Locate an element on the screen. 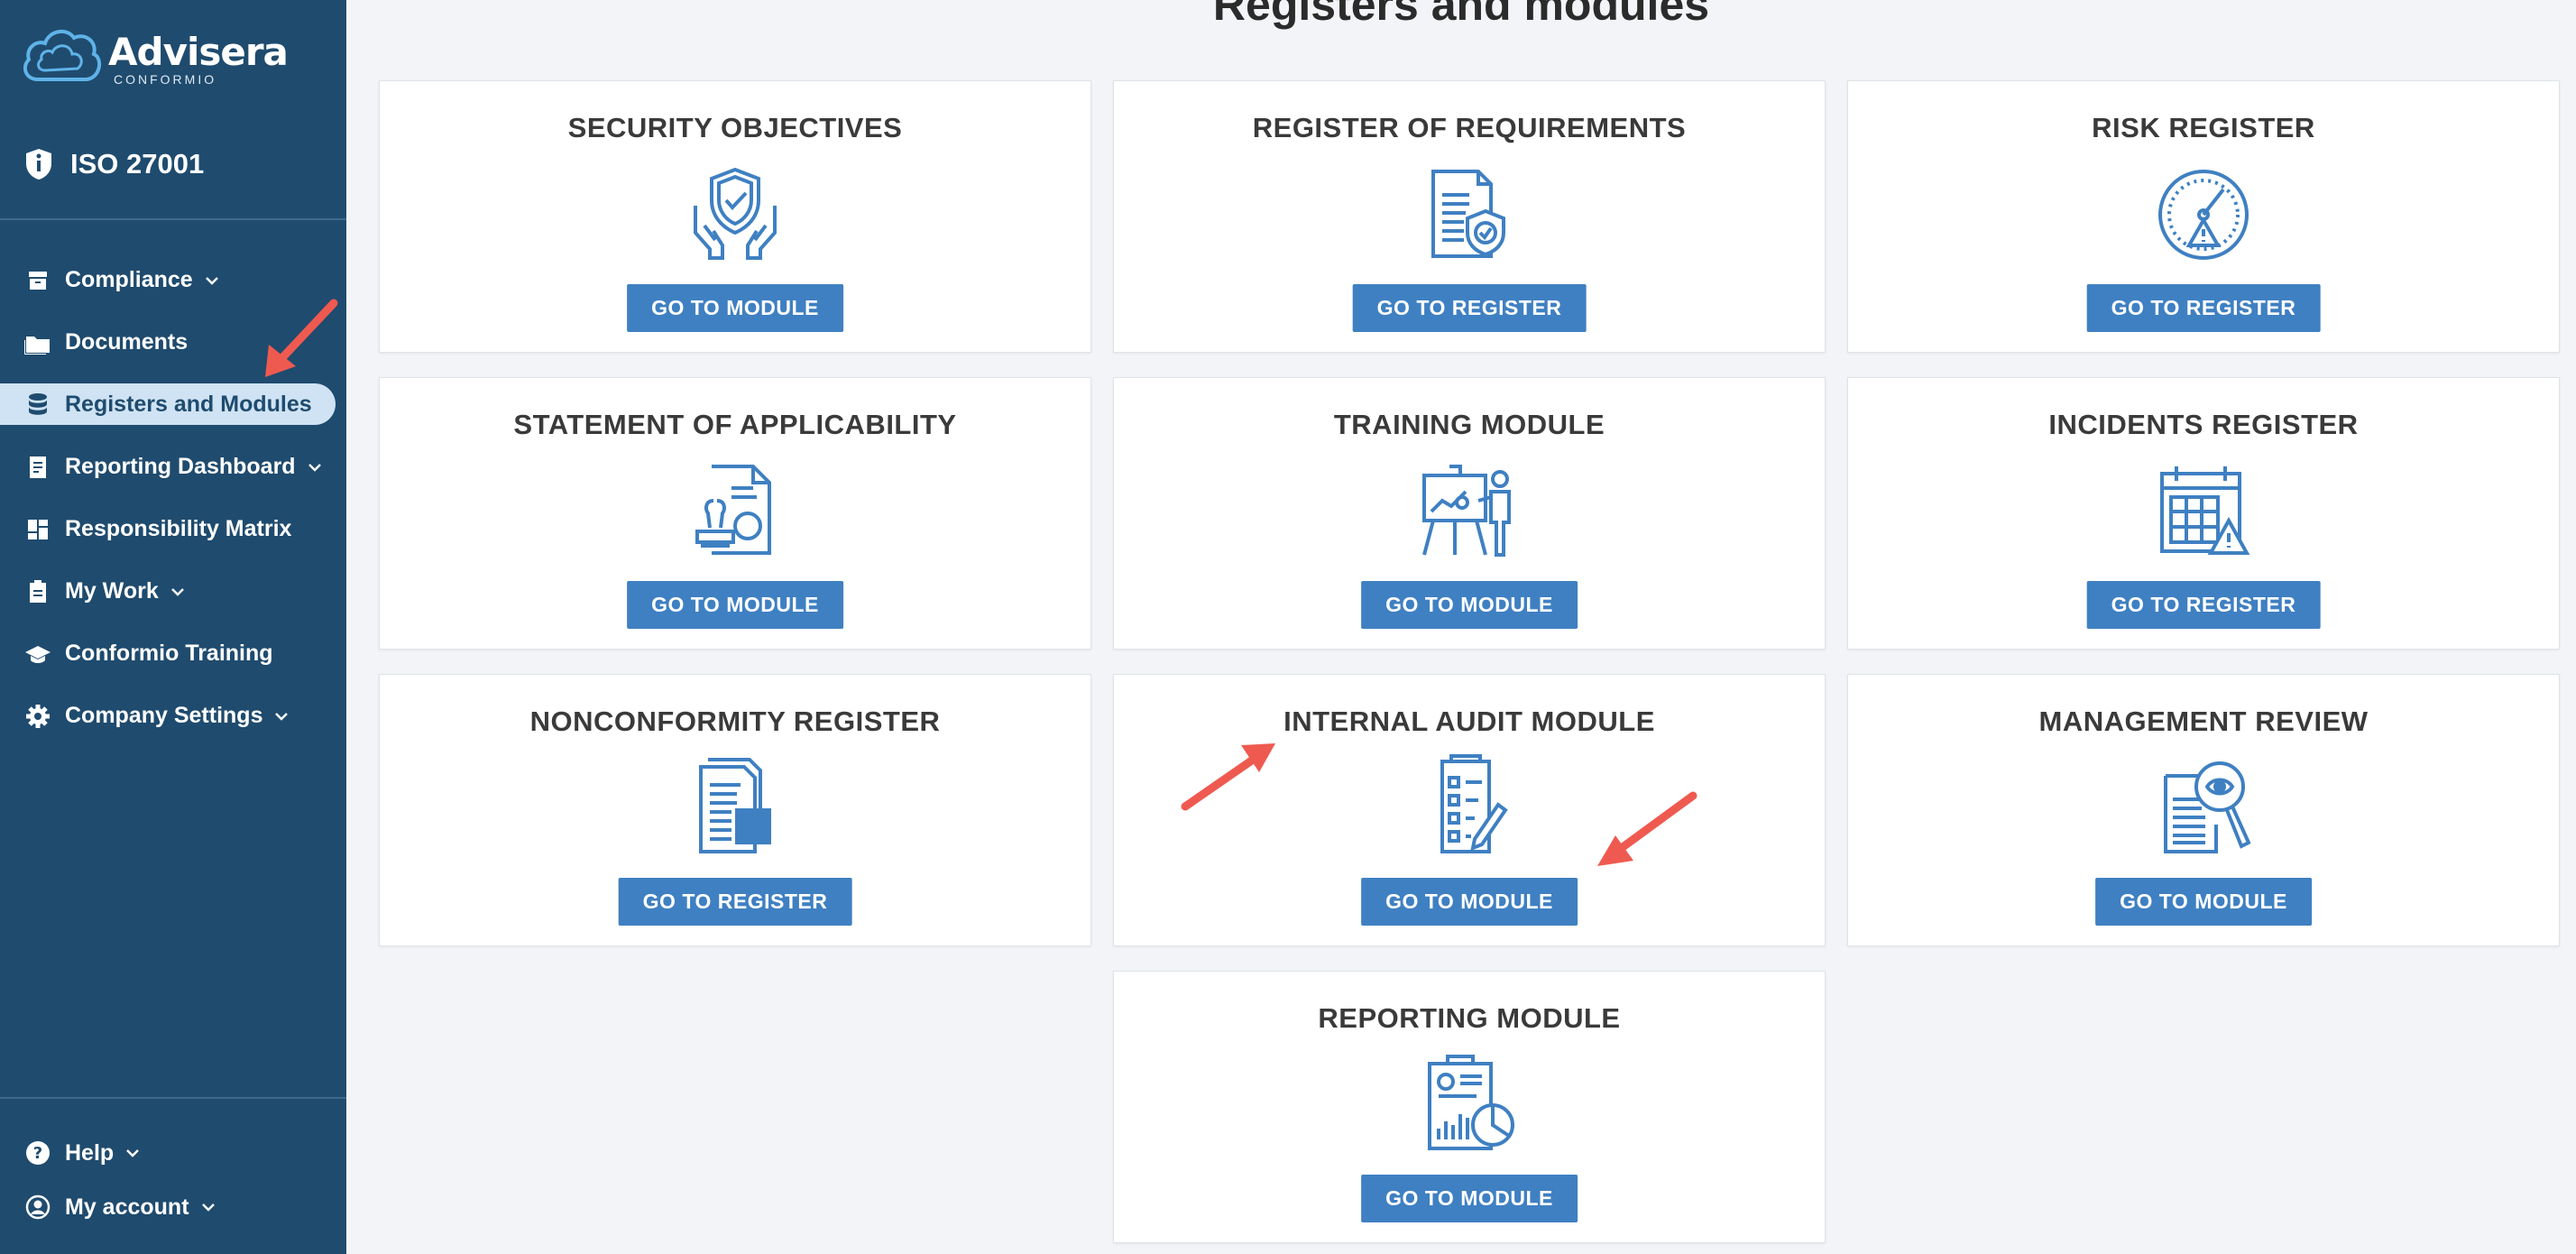 This screenshot has width=2576, height=1254. calendar-warning-icon is located at coordinates (2205, 510).